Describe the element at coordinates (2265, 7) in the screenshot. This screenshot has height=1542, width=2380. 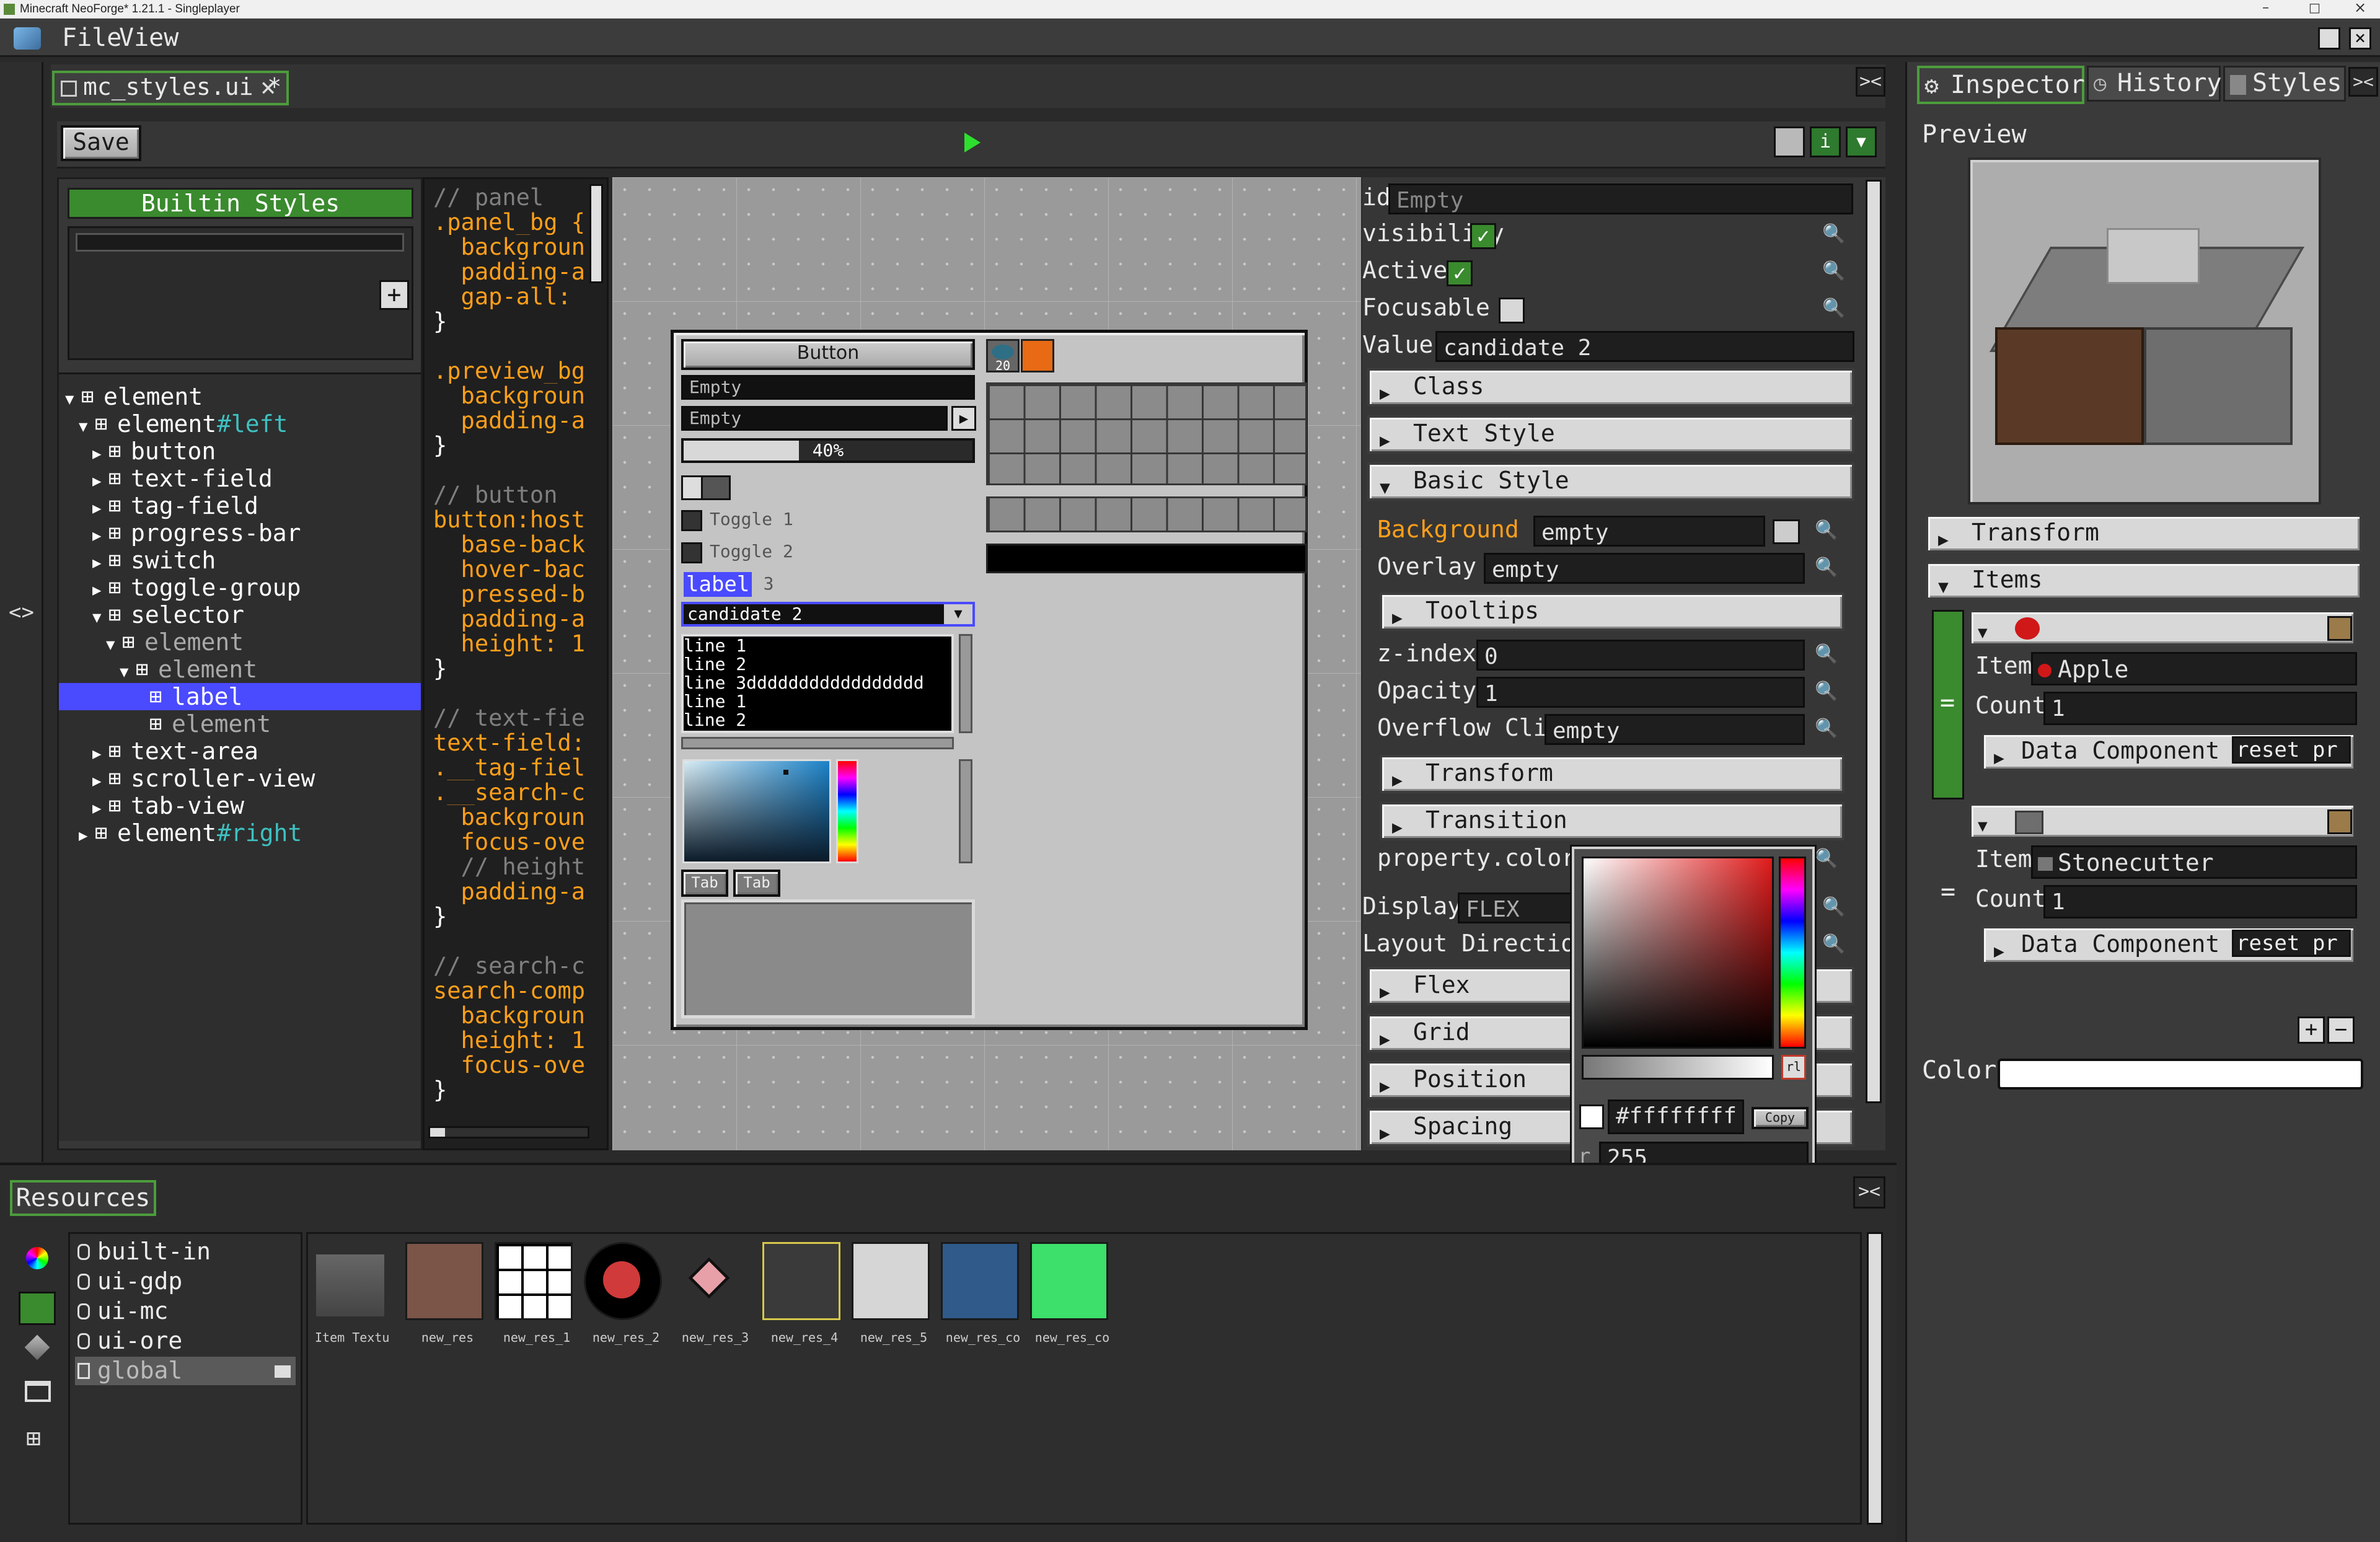
I see `minimize-icon: –` at that location.